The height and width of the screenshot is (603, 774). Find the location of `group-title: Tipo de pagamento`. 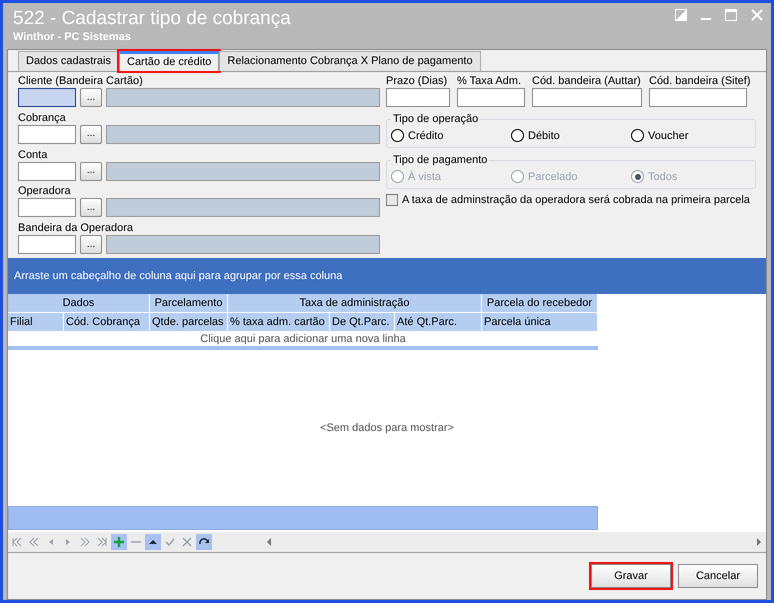

group-title: Tipo de pagamento is located at coordinates (440, 160).